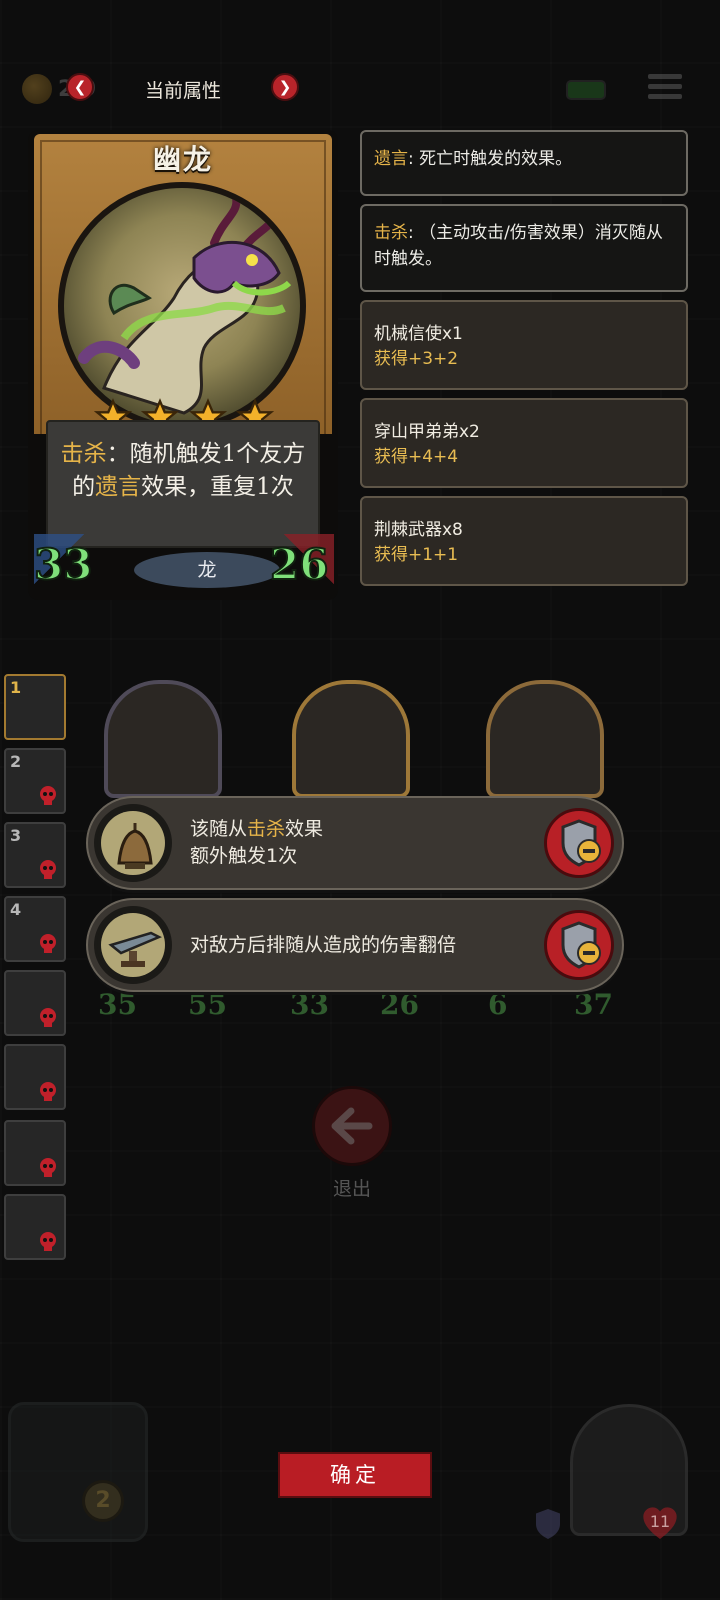  What do you see at coordinates (416, 457) in the screenshot?
I see `buff-gain: 获得+4+4` at bounding box center [416, 457].